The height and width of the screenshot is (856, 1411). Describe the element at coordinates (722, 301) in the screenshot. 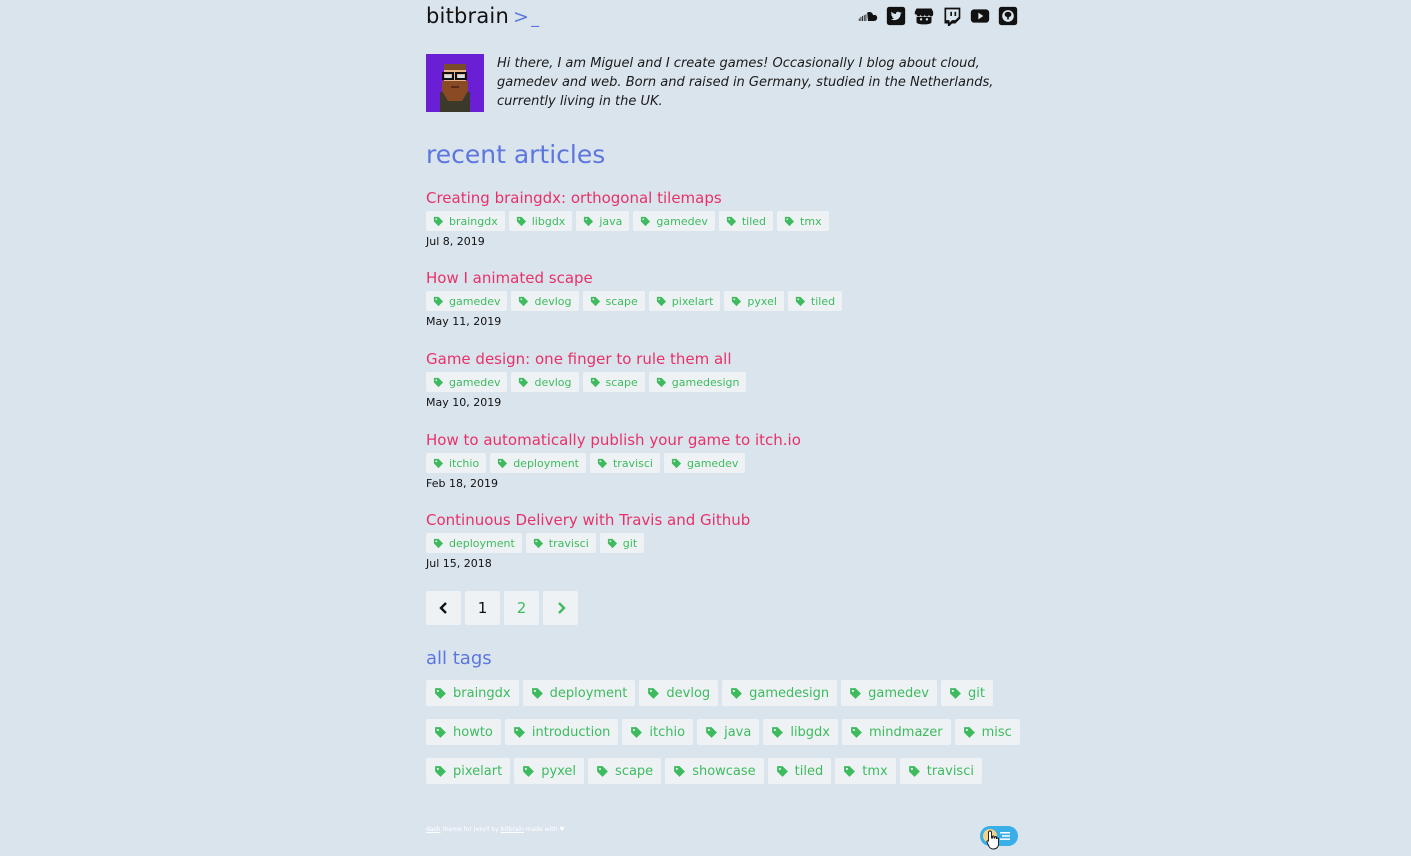

I see `article-tags: gamedev devlog scape pixelart pyxel tiled` at that location.